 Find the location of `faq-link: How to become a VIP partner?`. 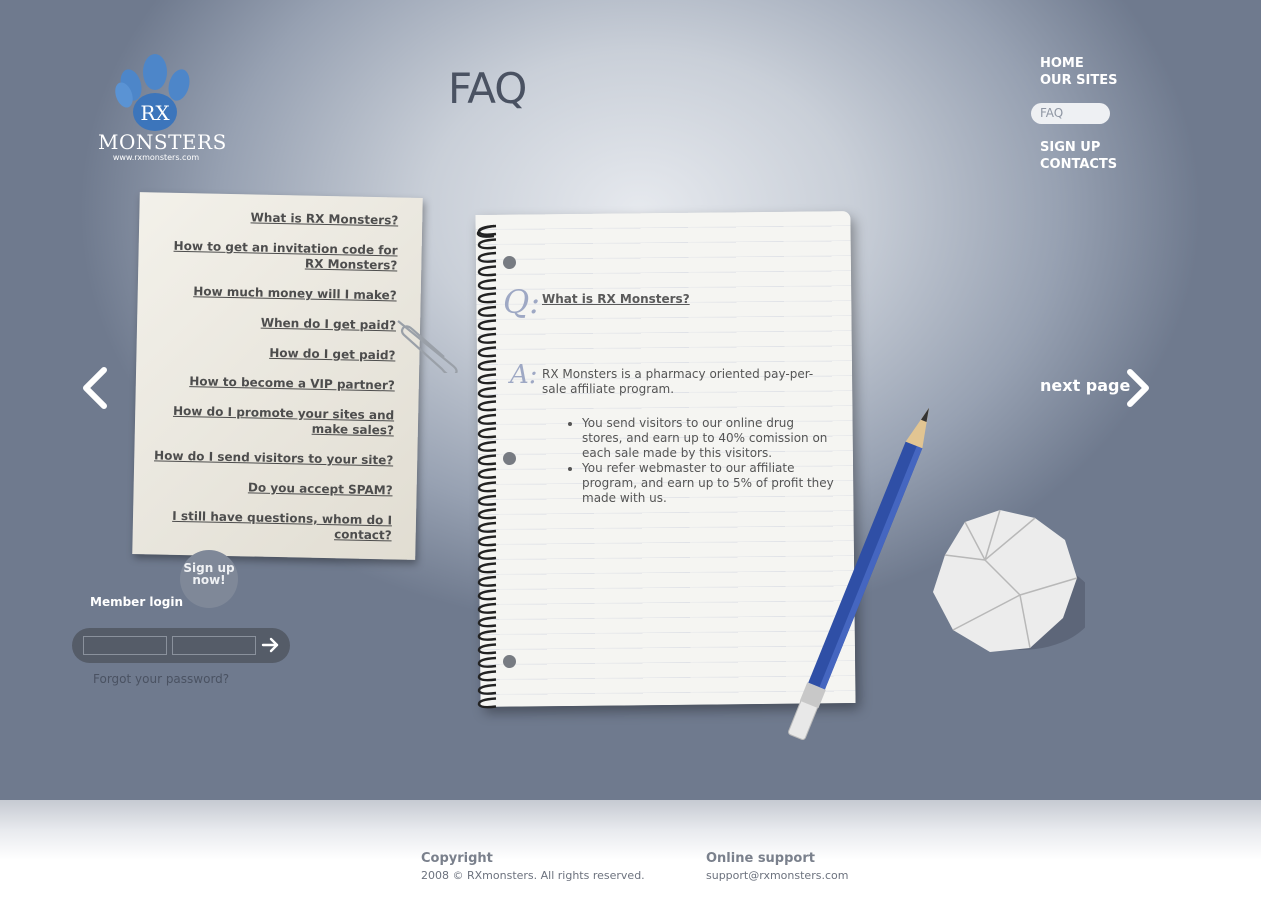

faq-link: How to become a VIP partner? is located at coordinates (275, 383).